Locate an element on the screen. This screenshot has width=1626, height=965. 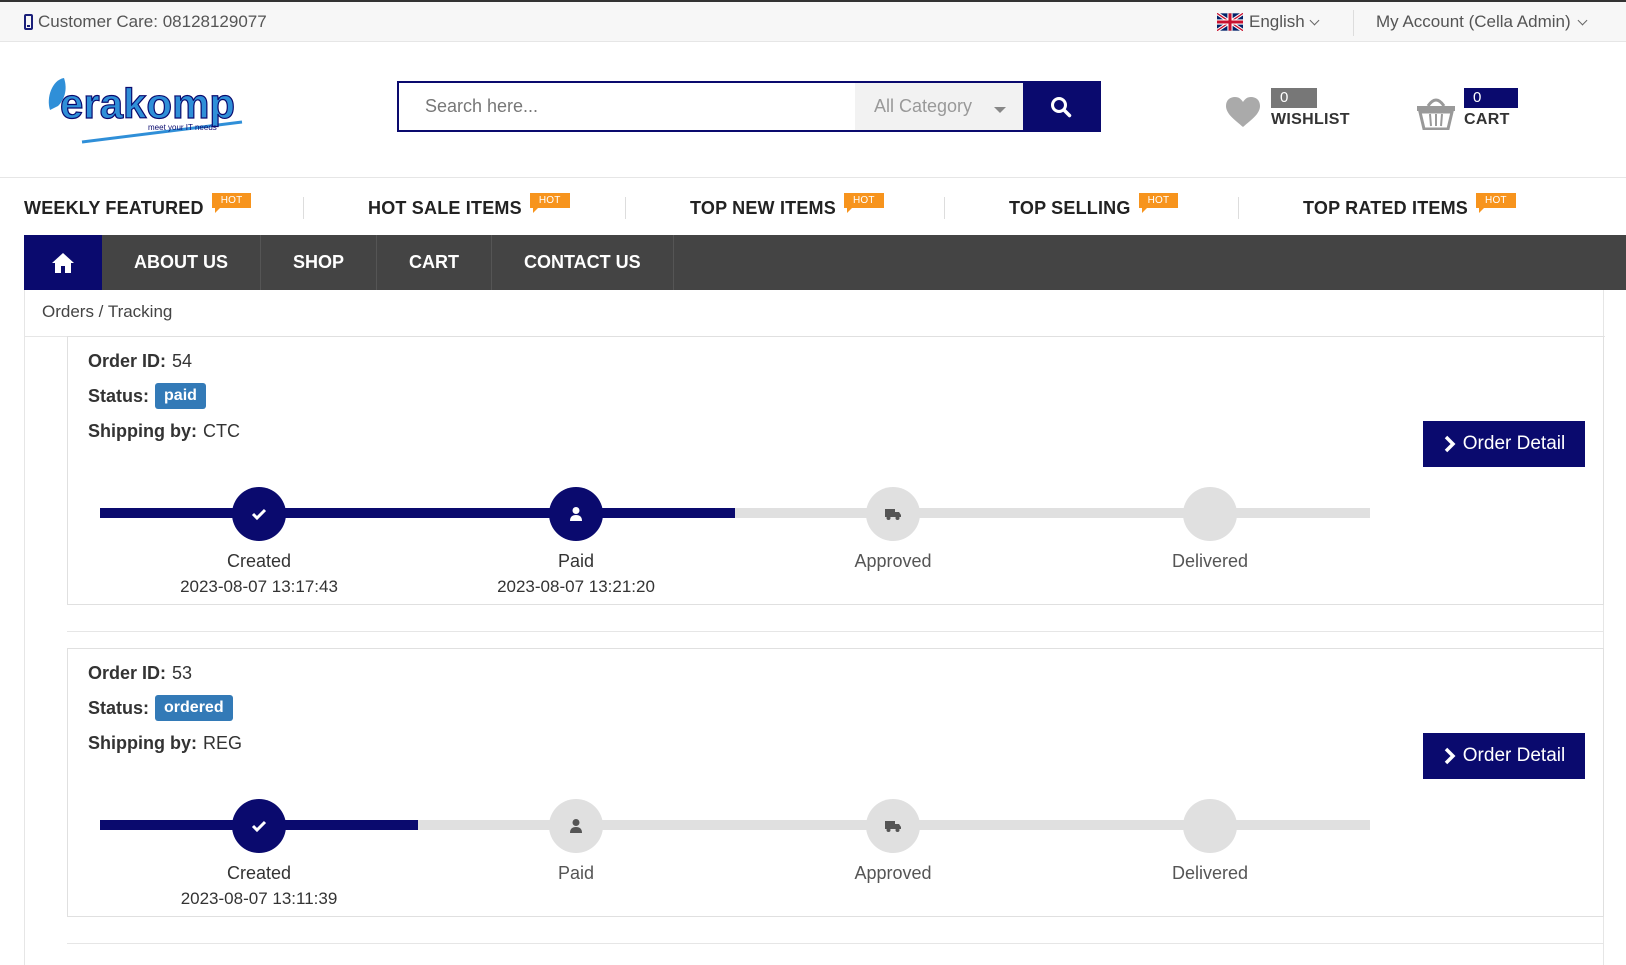
main-nav: ABOUT US SHOP CART CONTACT US is located at coordinates (825, 262).